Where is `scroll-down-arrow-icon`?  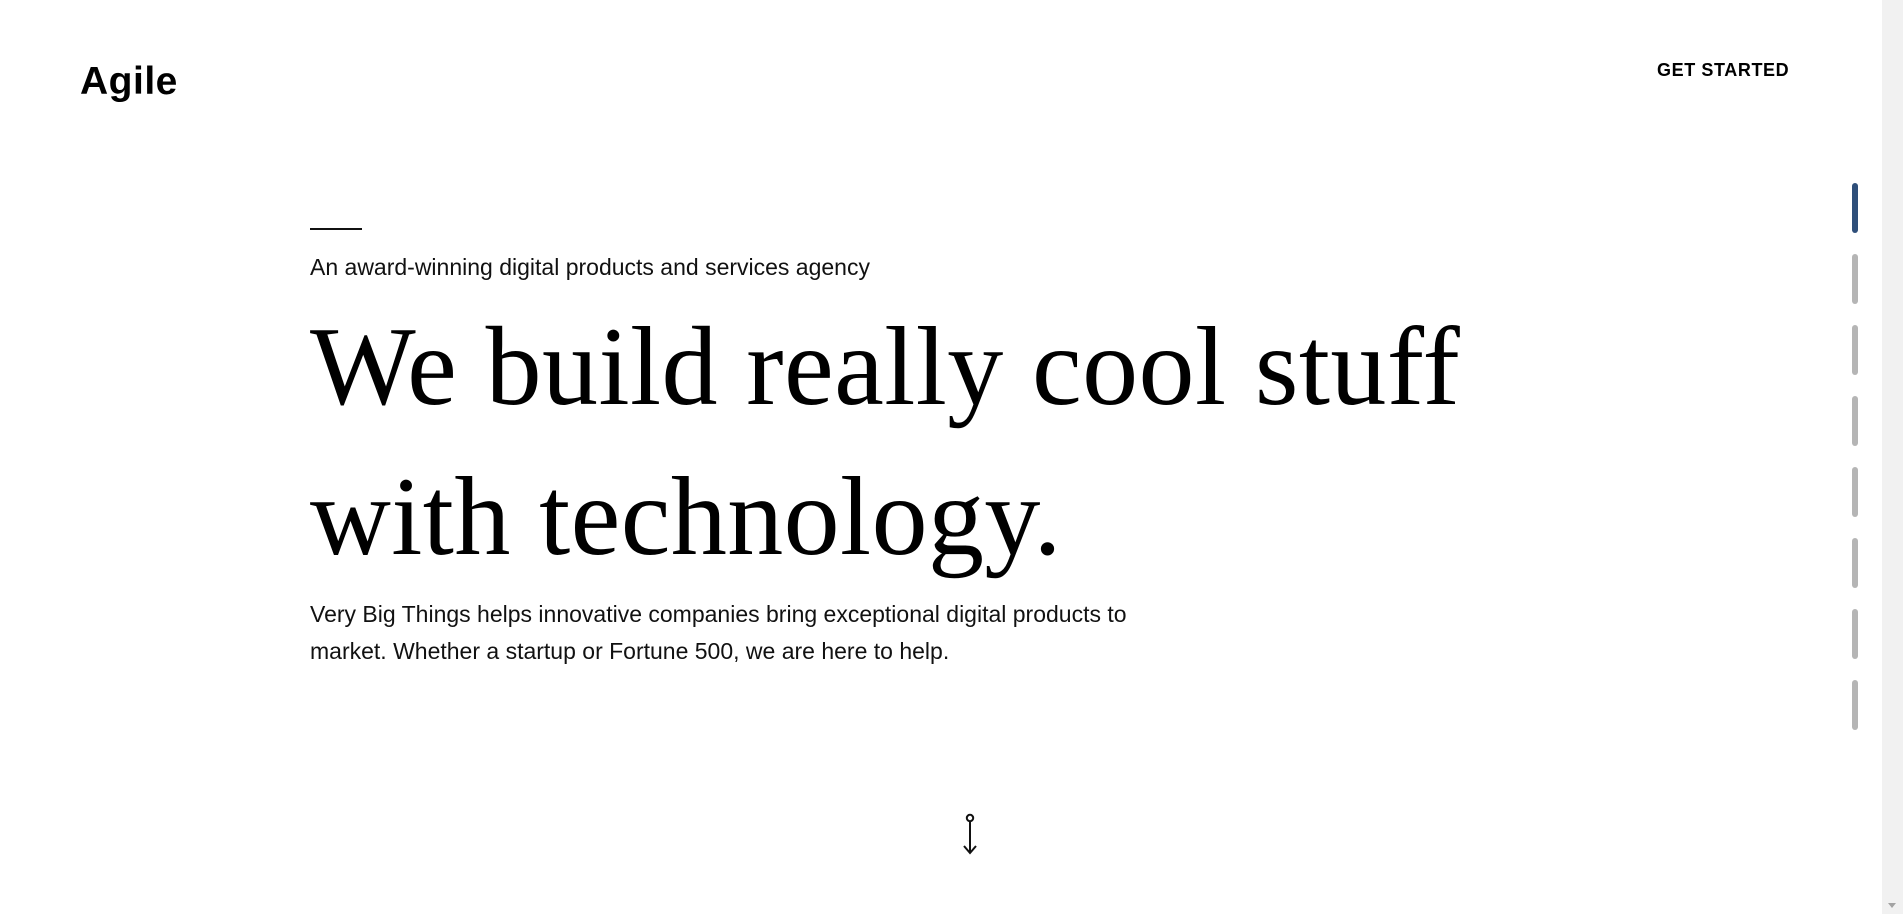
scroll-down-arrow-icon is located at coordinates (970, 834).